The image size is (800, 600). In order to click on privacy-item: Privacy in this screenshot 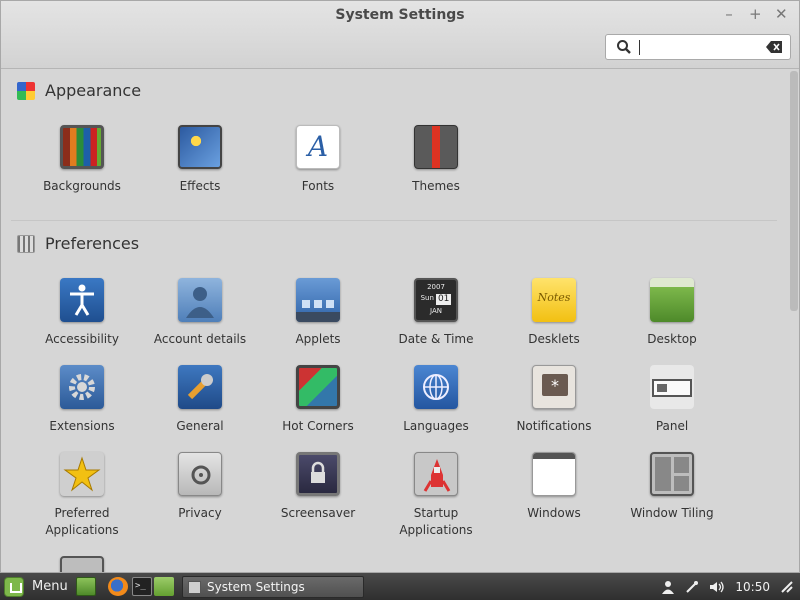, I will do `click(200, 487)`.